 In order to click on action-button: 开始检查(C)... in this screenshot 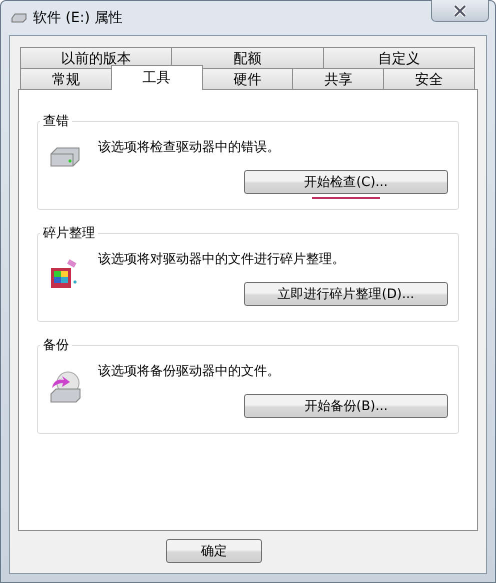, I will do `click(346, 182)`.